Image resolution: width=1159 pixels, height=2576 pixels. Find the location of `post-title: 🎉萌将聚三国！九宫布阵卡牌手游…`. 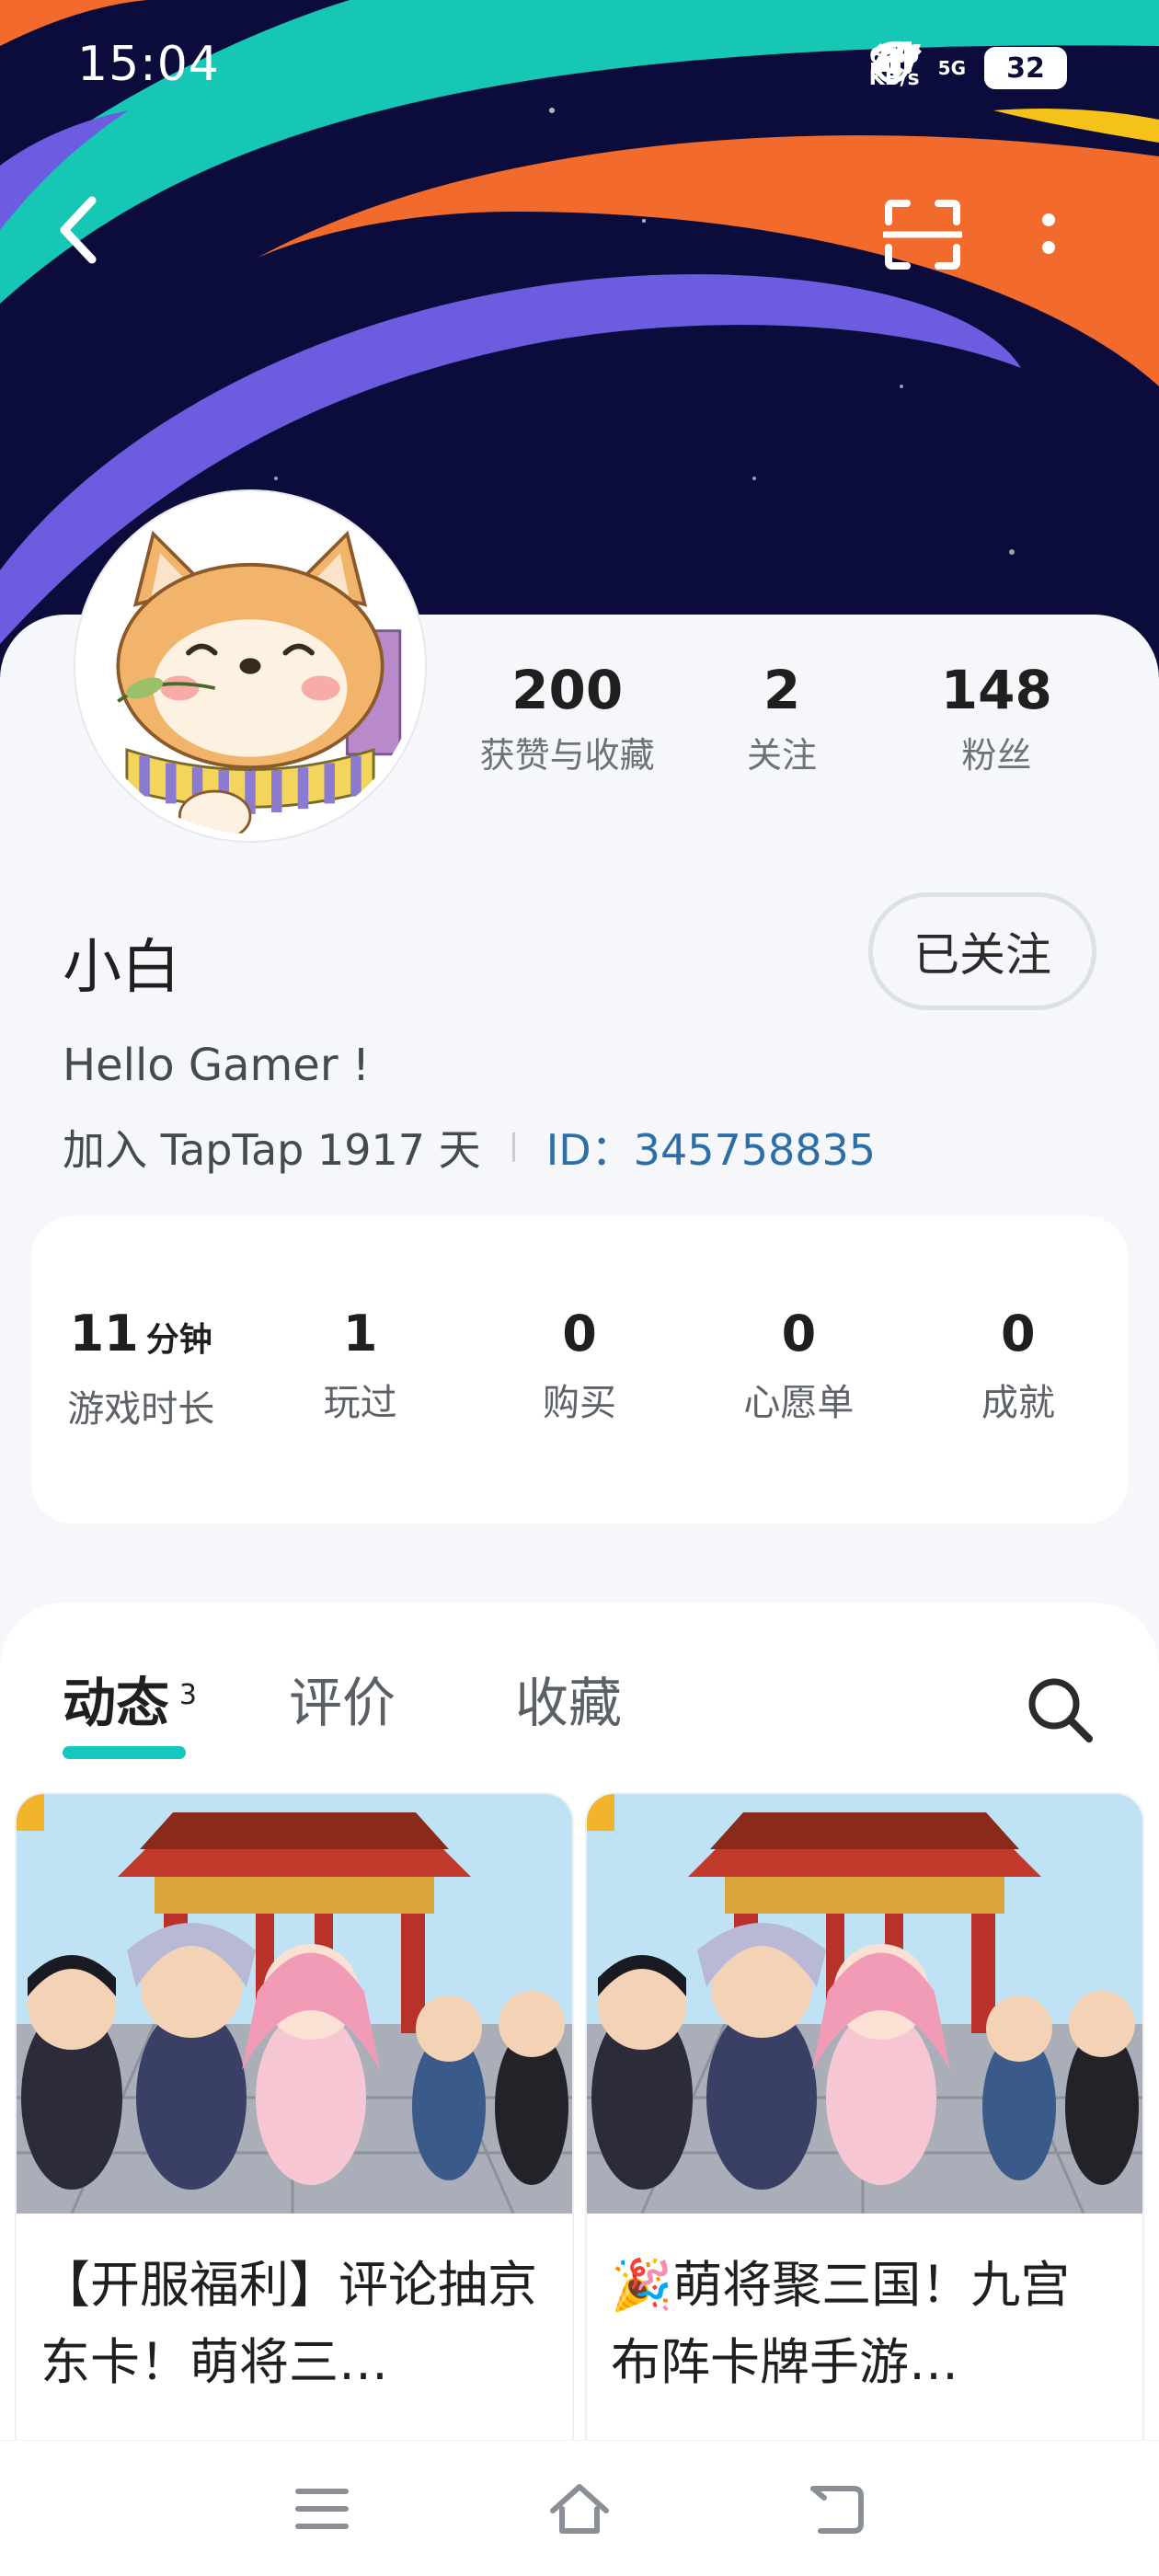

post-title: 🎉萌将聚三国！九宫布阵卡牌手游… is located at coordinates (841, 2323).